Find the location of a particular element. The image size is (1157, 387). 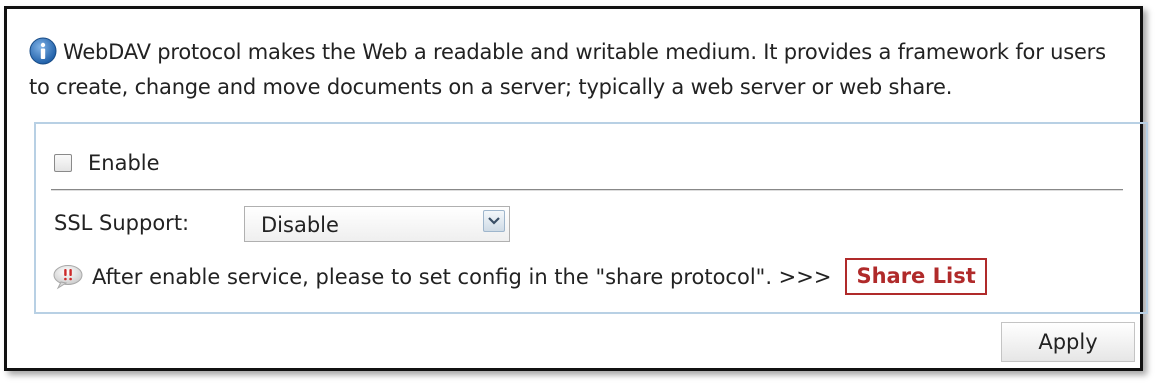

enable-checkbox is located at coordinates (63, 163).